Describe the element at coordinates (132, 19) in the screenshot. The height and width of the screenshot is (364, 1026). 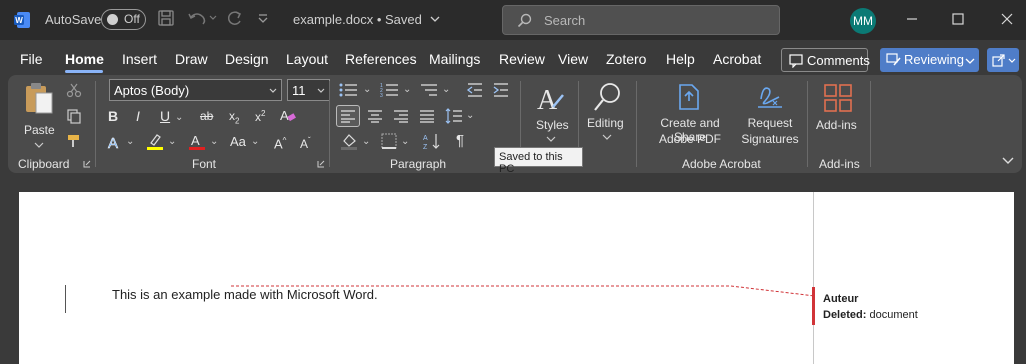
I see `autosave-state: Off` at that location.